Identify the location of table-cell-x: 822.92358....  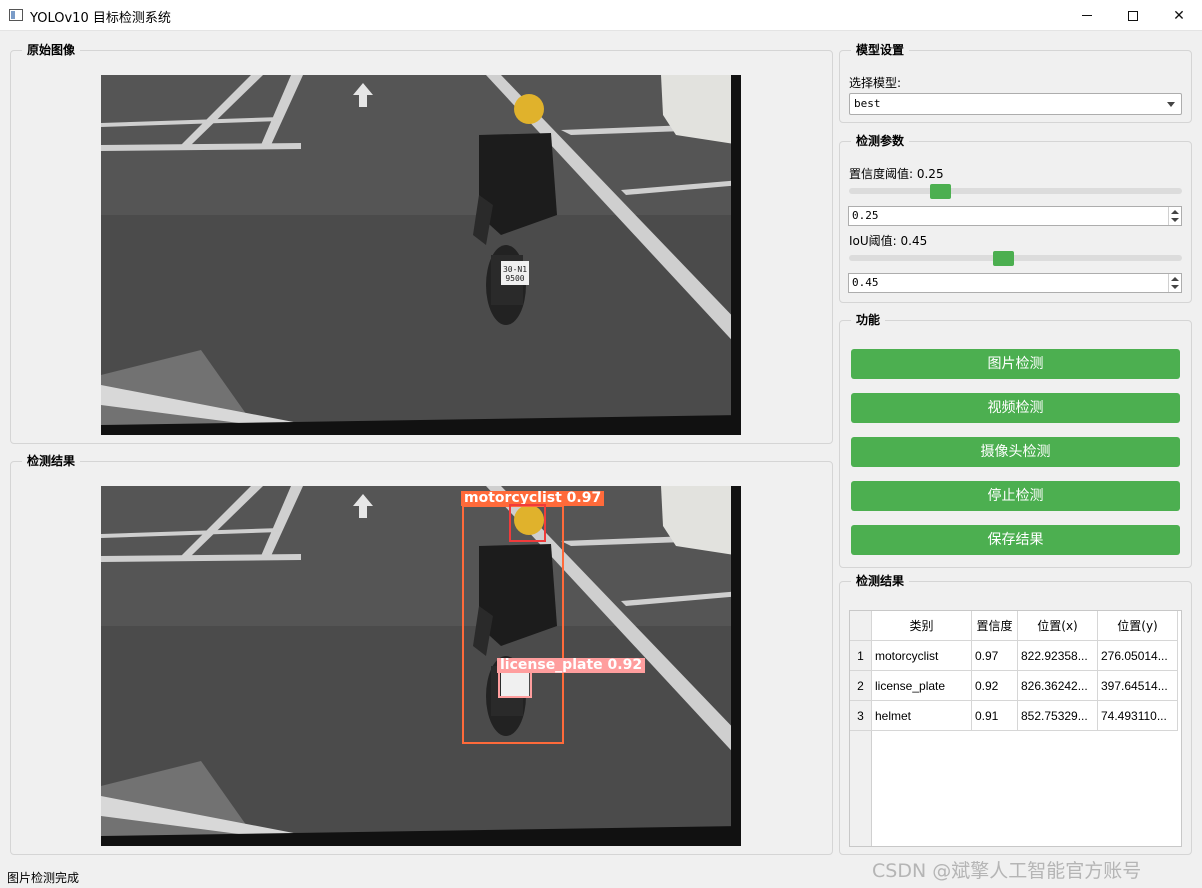
(1058, 656).